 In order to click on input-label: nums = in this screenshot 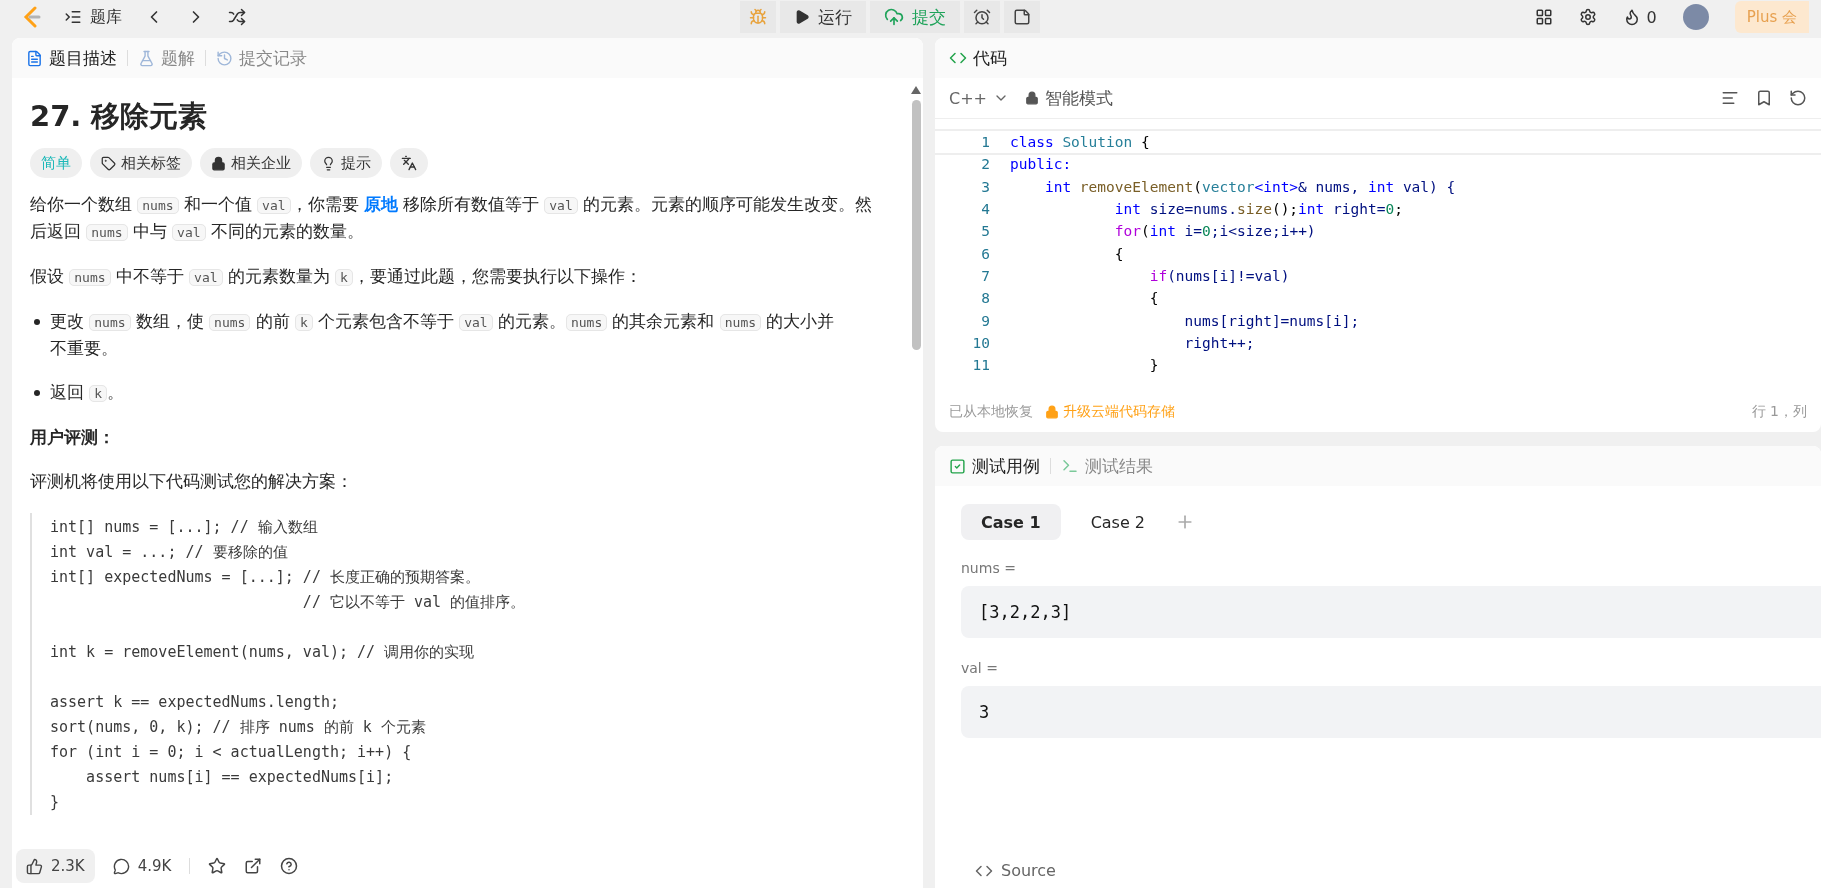, I will do `click(989, 568)`.